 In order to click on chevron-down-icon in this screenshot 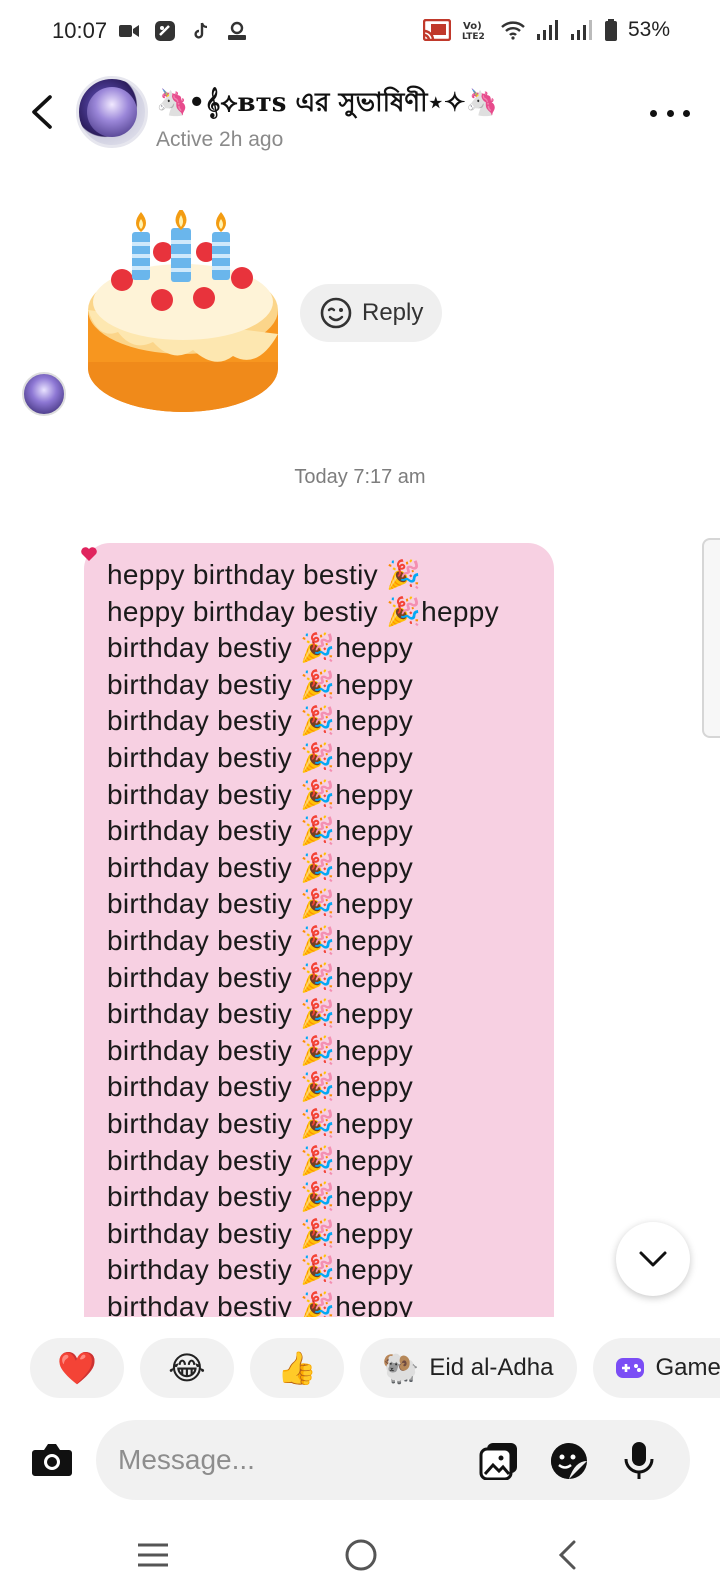, I will do `click(653, 1259)`.